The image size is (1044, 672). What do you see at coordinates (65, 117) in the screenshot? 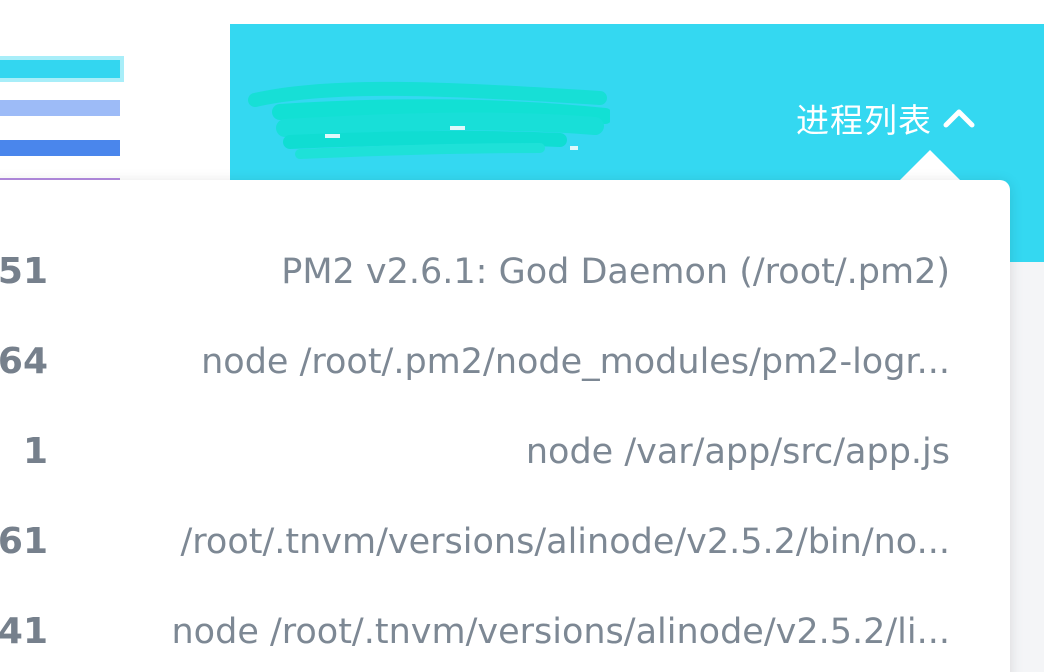
I see `logo` at bounding box center [65, 117].